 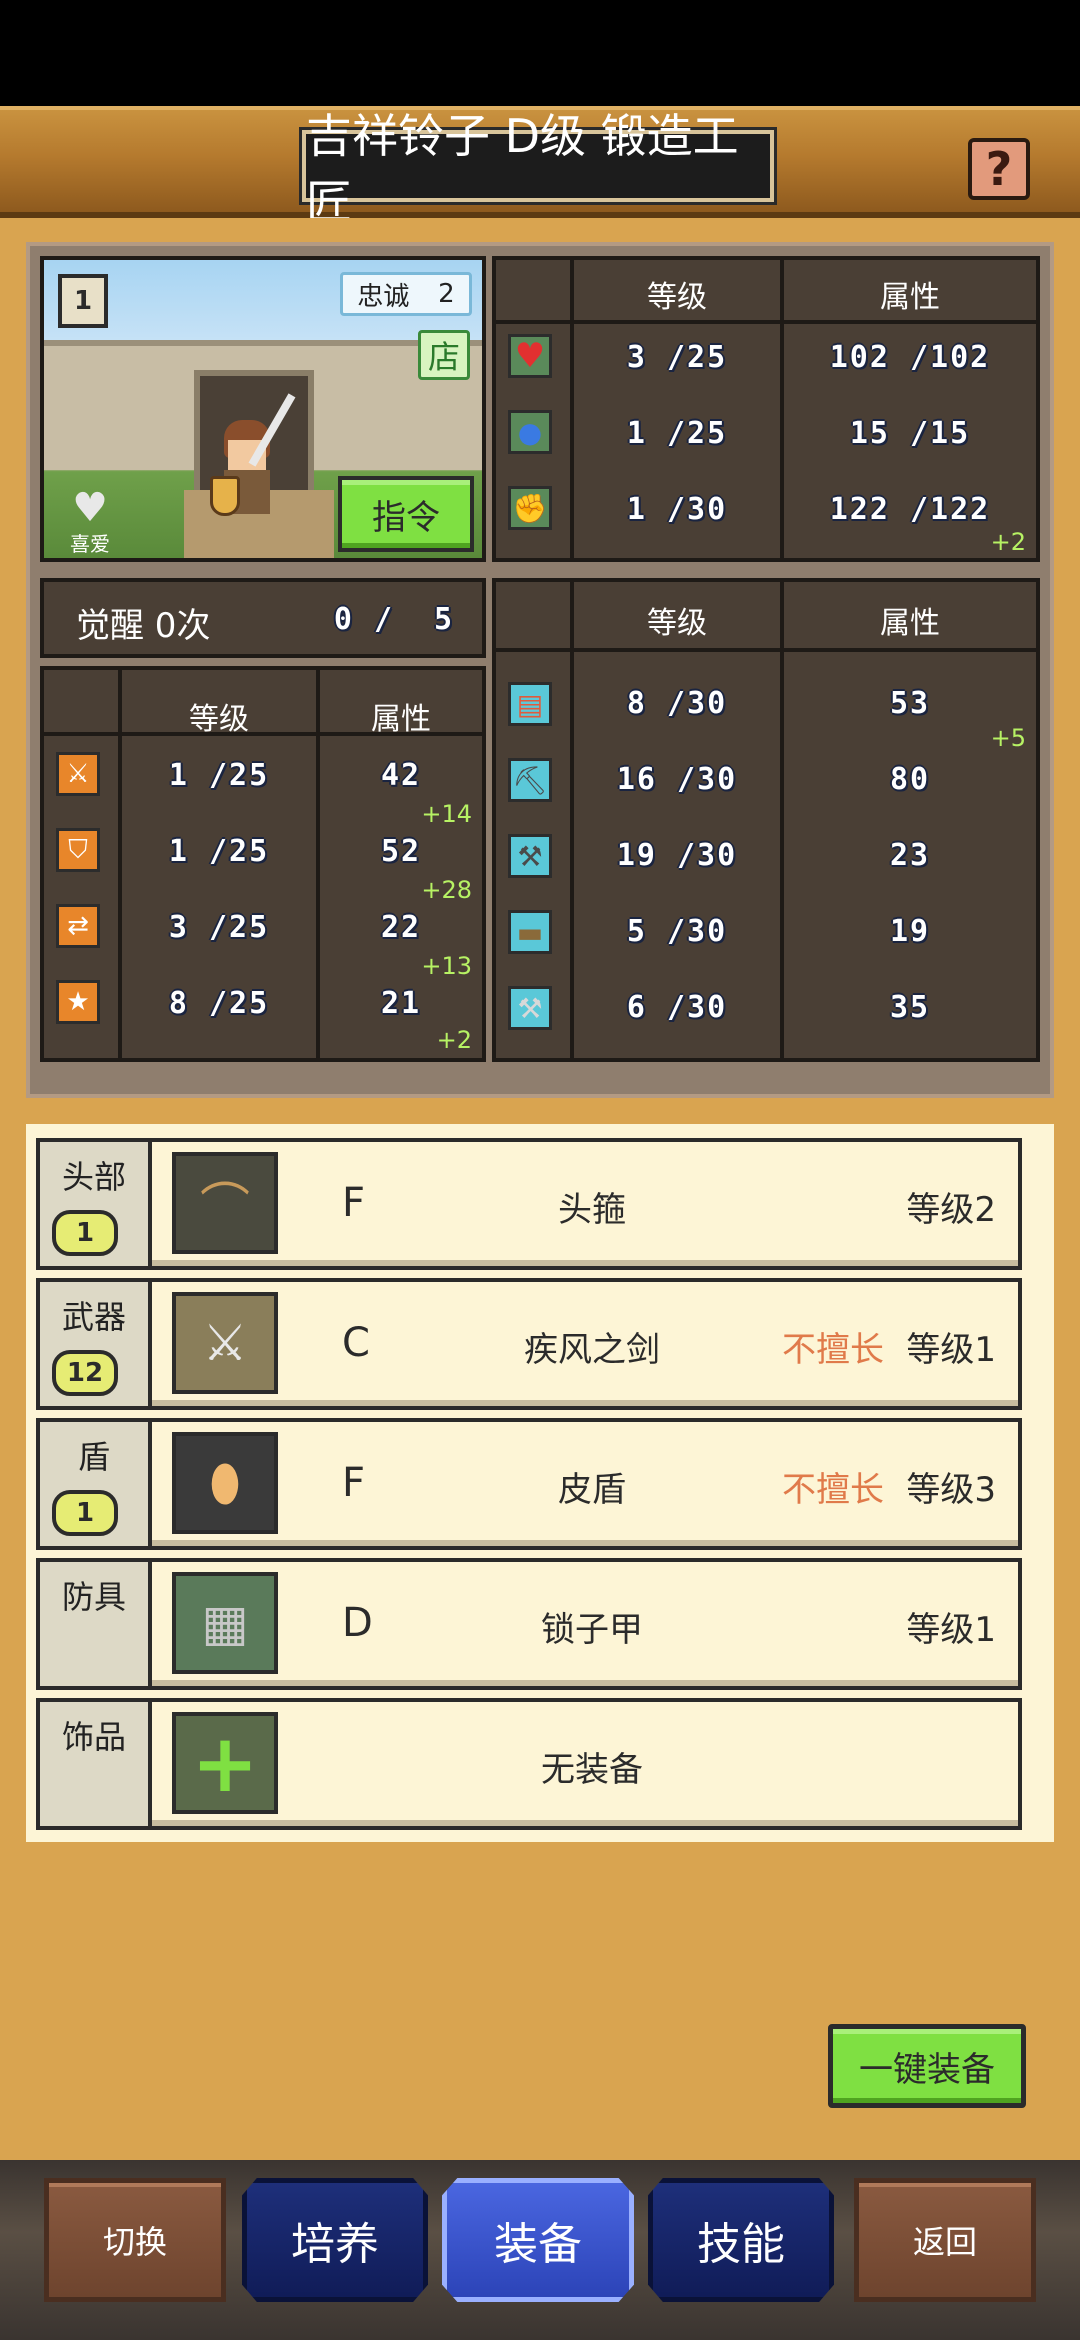 I want to click on character-sprite, so click(x=249, y=461).